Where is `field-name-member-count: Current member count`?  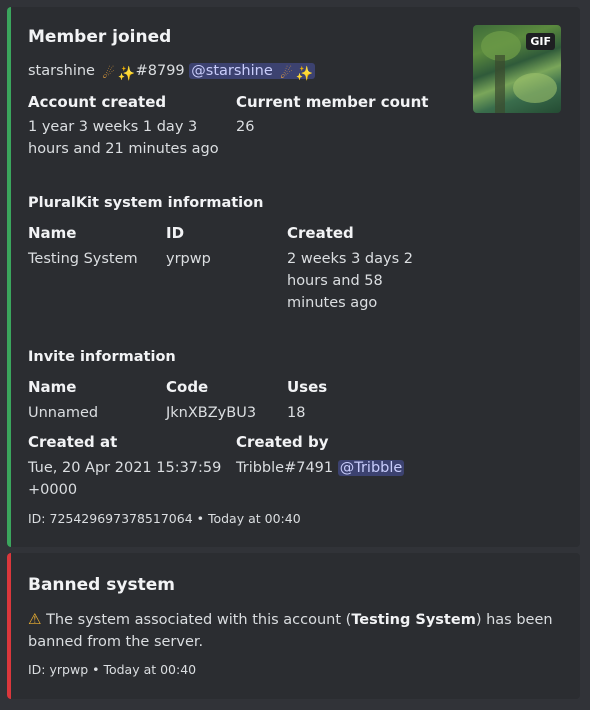
field-name-member-count: Current member count is located at coordinates (332, 102).